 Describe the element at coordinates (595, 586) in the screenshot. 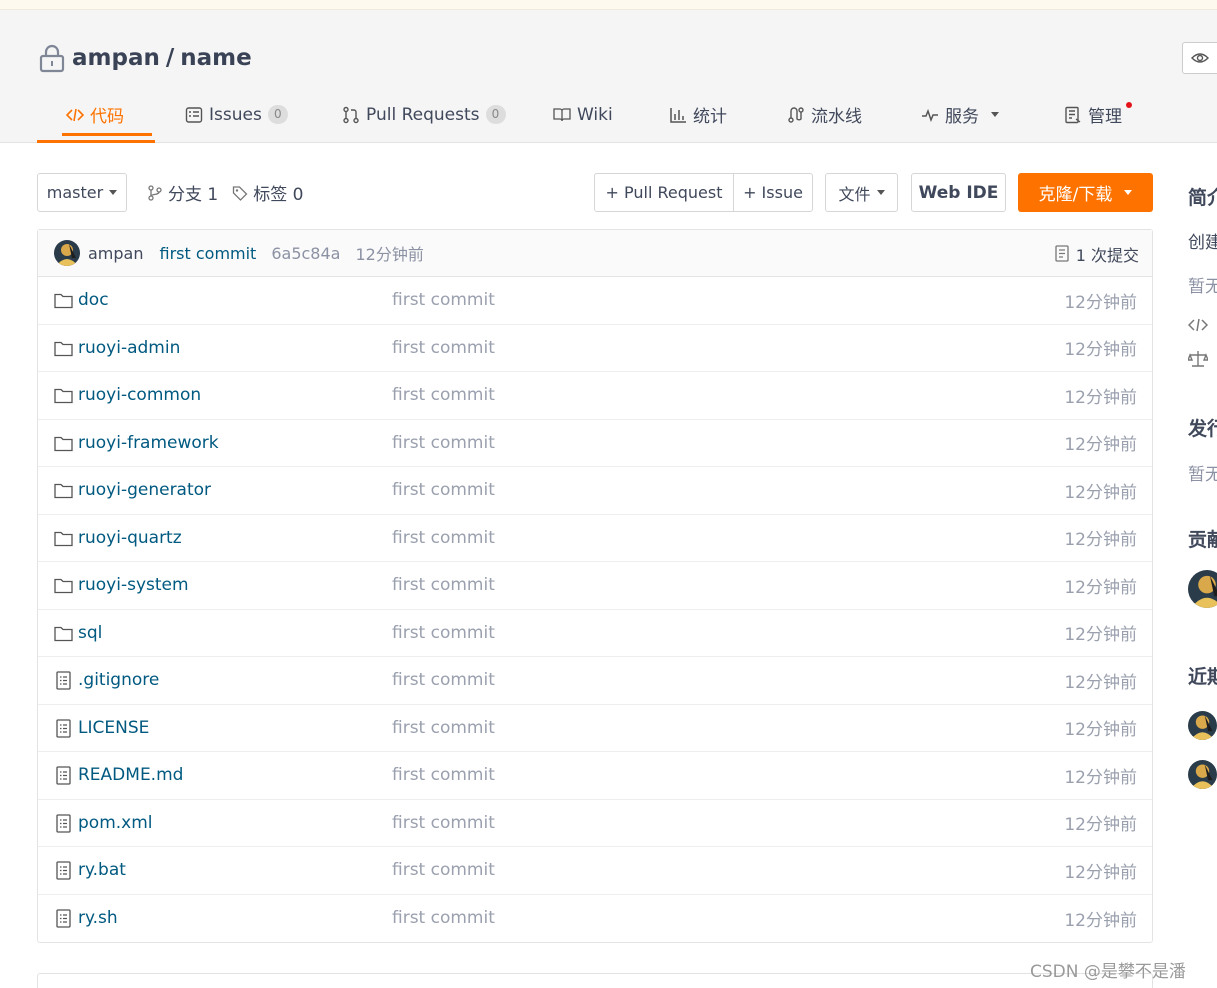

I see `file-row: ruoyi-system first commit 12分钟前` at that location.